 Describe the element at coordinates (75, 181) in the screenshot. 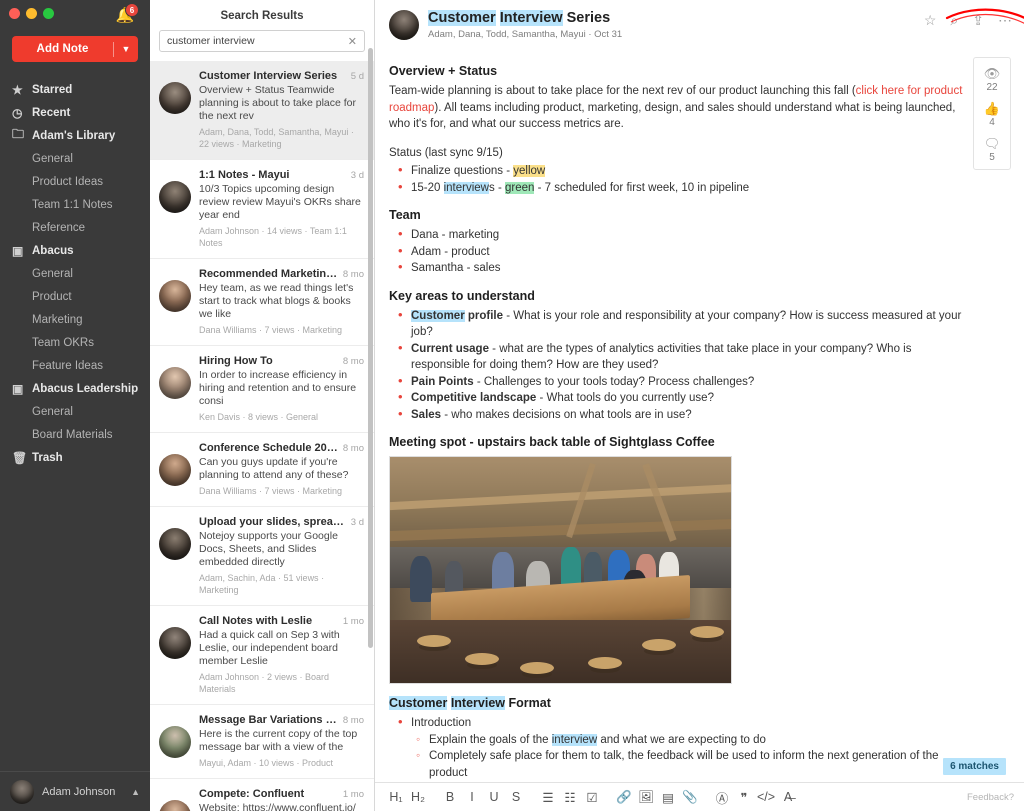

I see `sidebar-item-product-ideas: Product Ideas` at that location.